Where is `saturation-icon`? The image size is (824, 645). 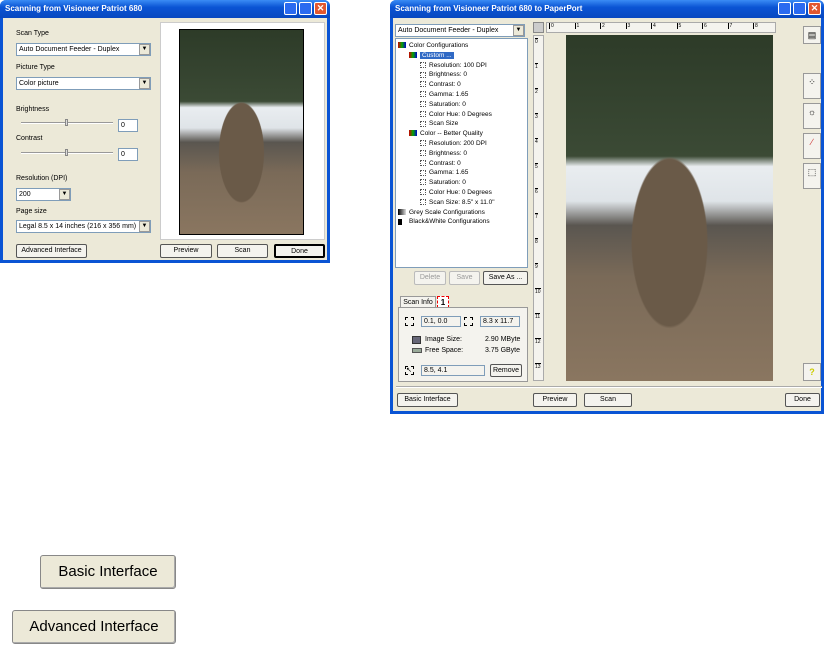
saturation-icon is located at coordinates (423, 182).